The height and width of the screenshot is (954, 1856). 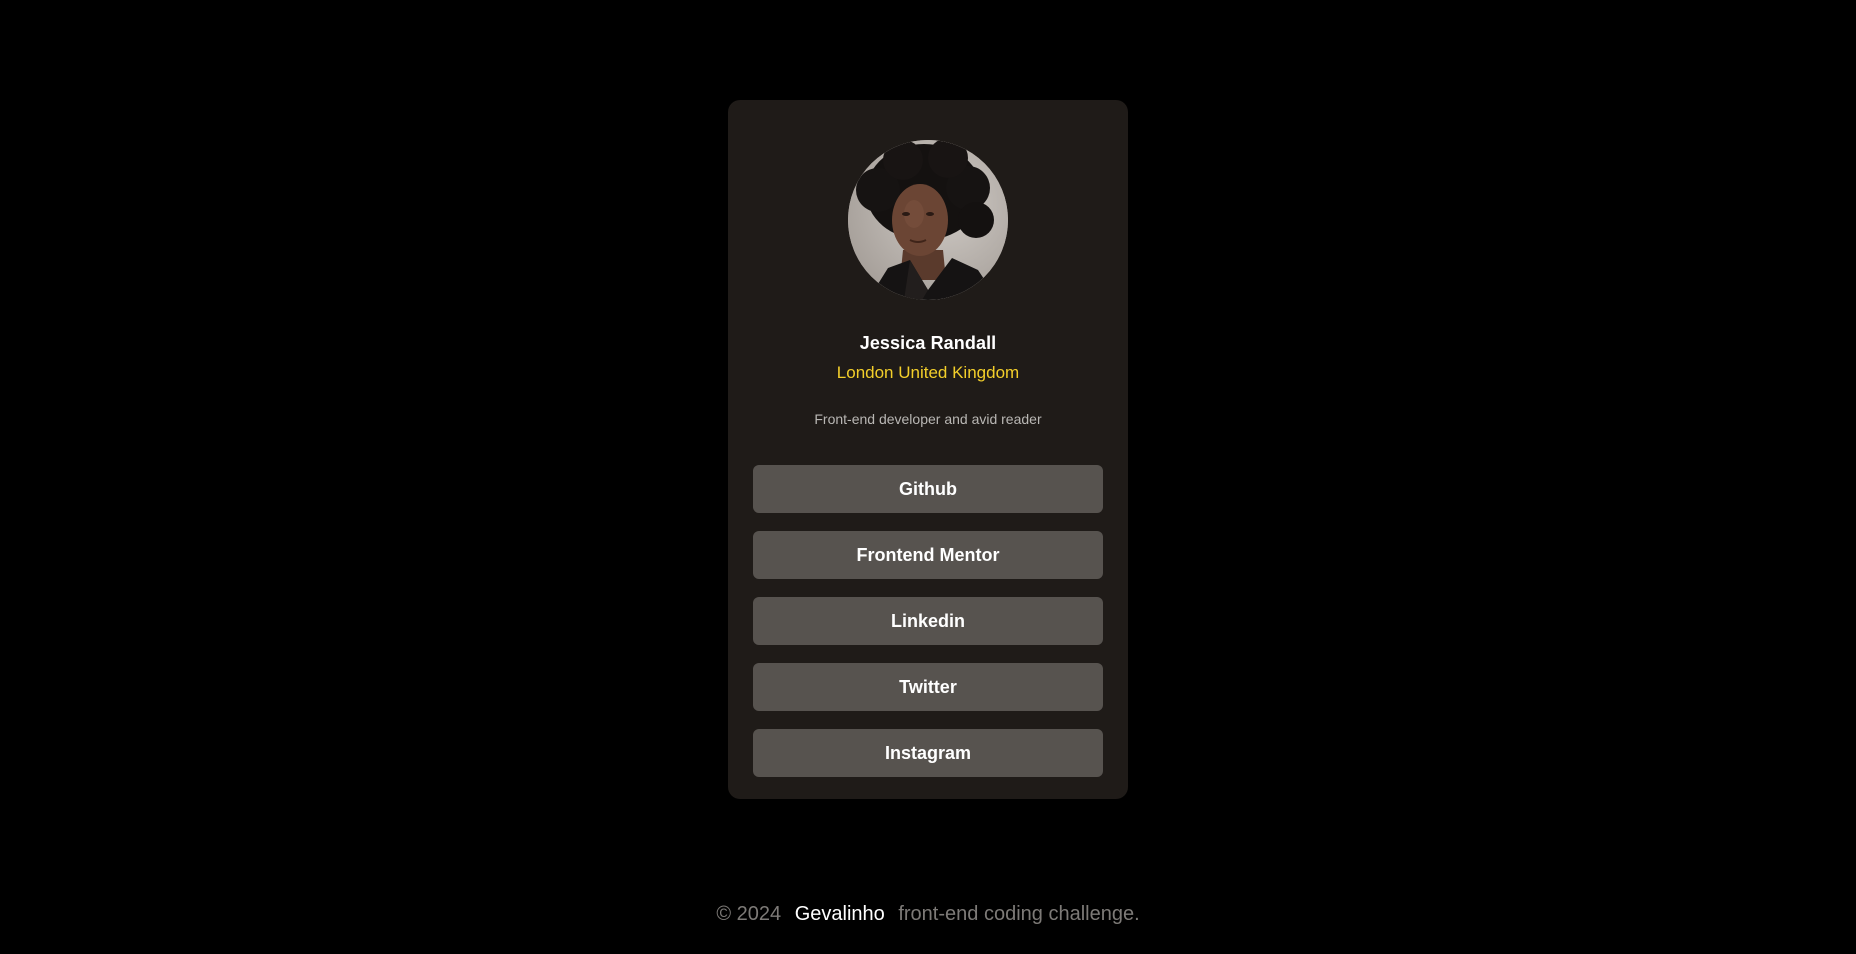 What do you see at coordinates (928, 419) in the screenshot?
I see `profile-bio: Front-end developer and avid reader` at bounding box center [928, 419].